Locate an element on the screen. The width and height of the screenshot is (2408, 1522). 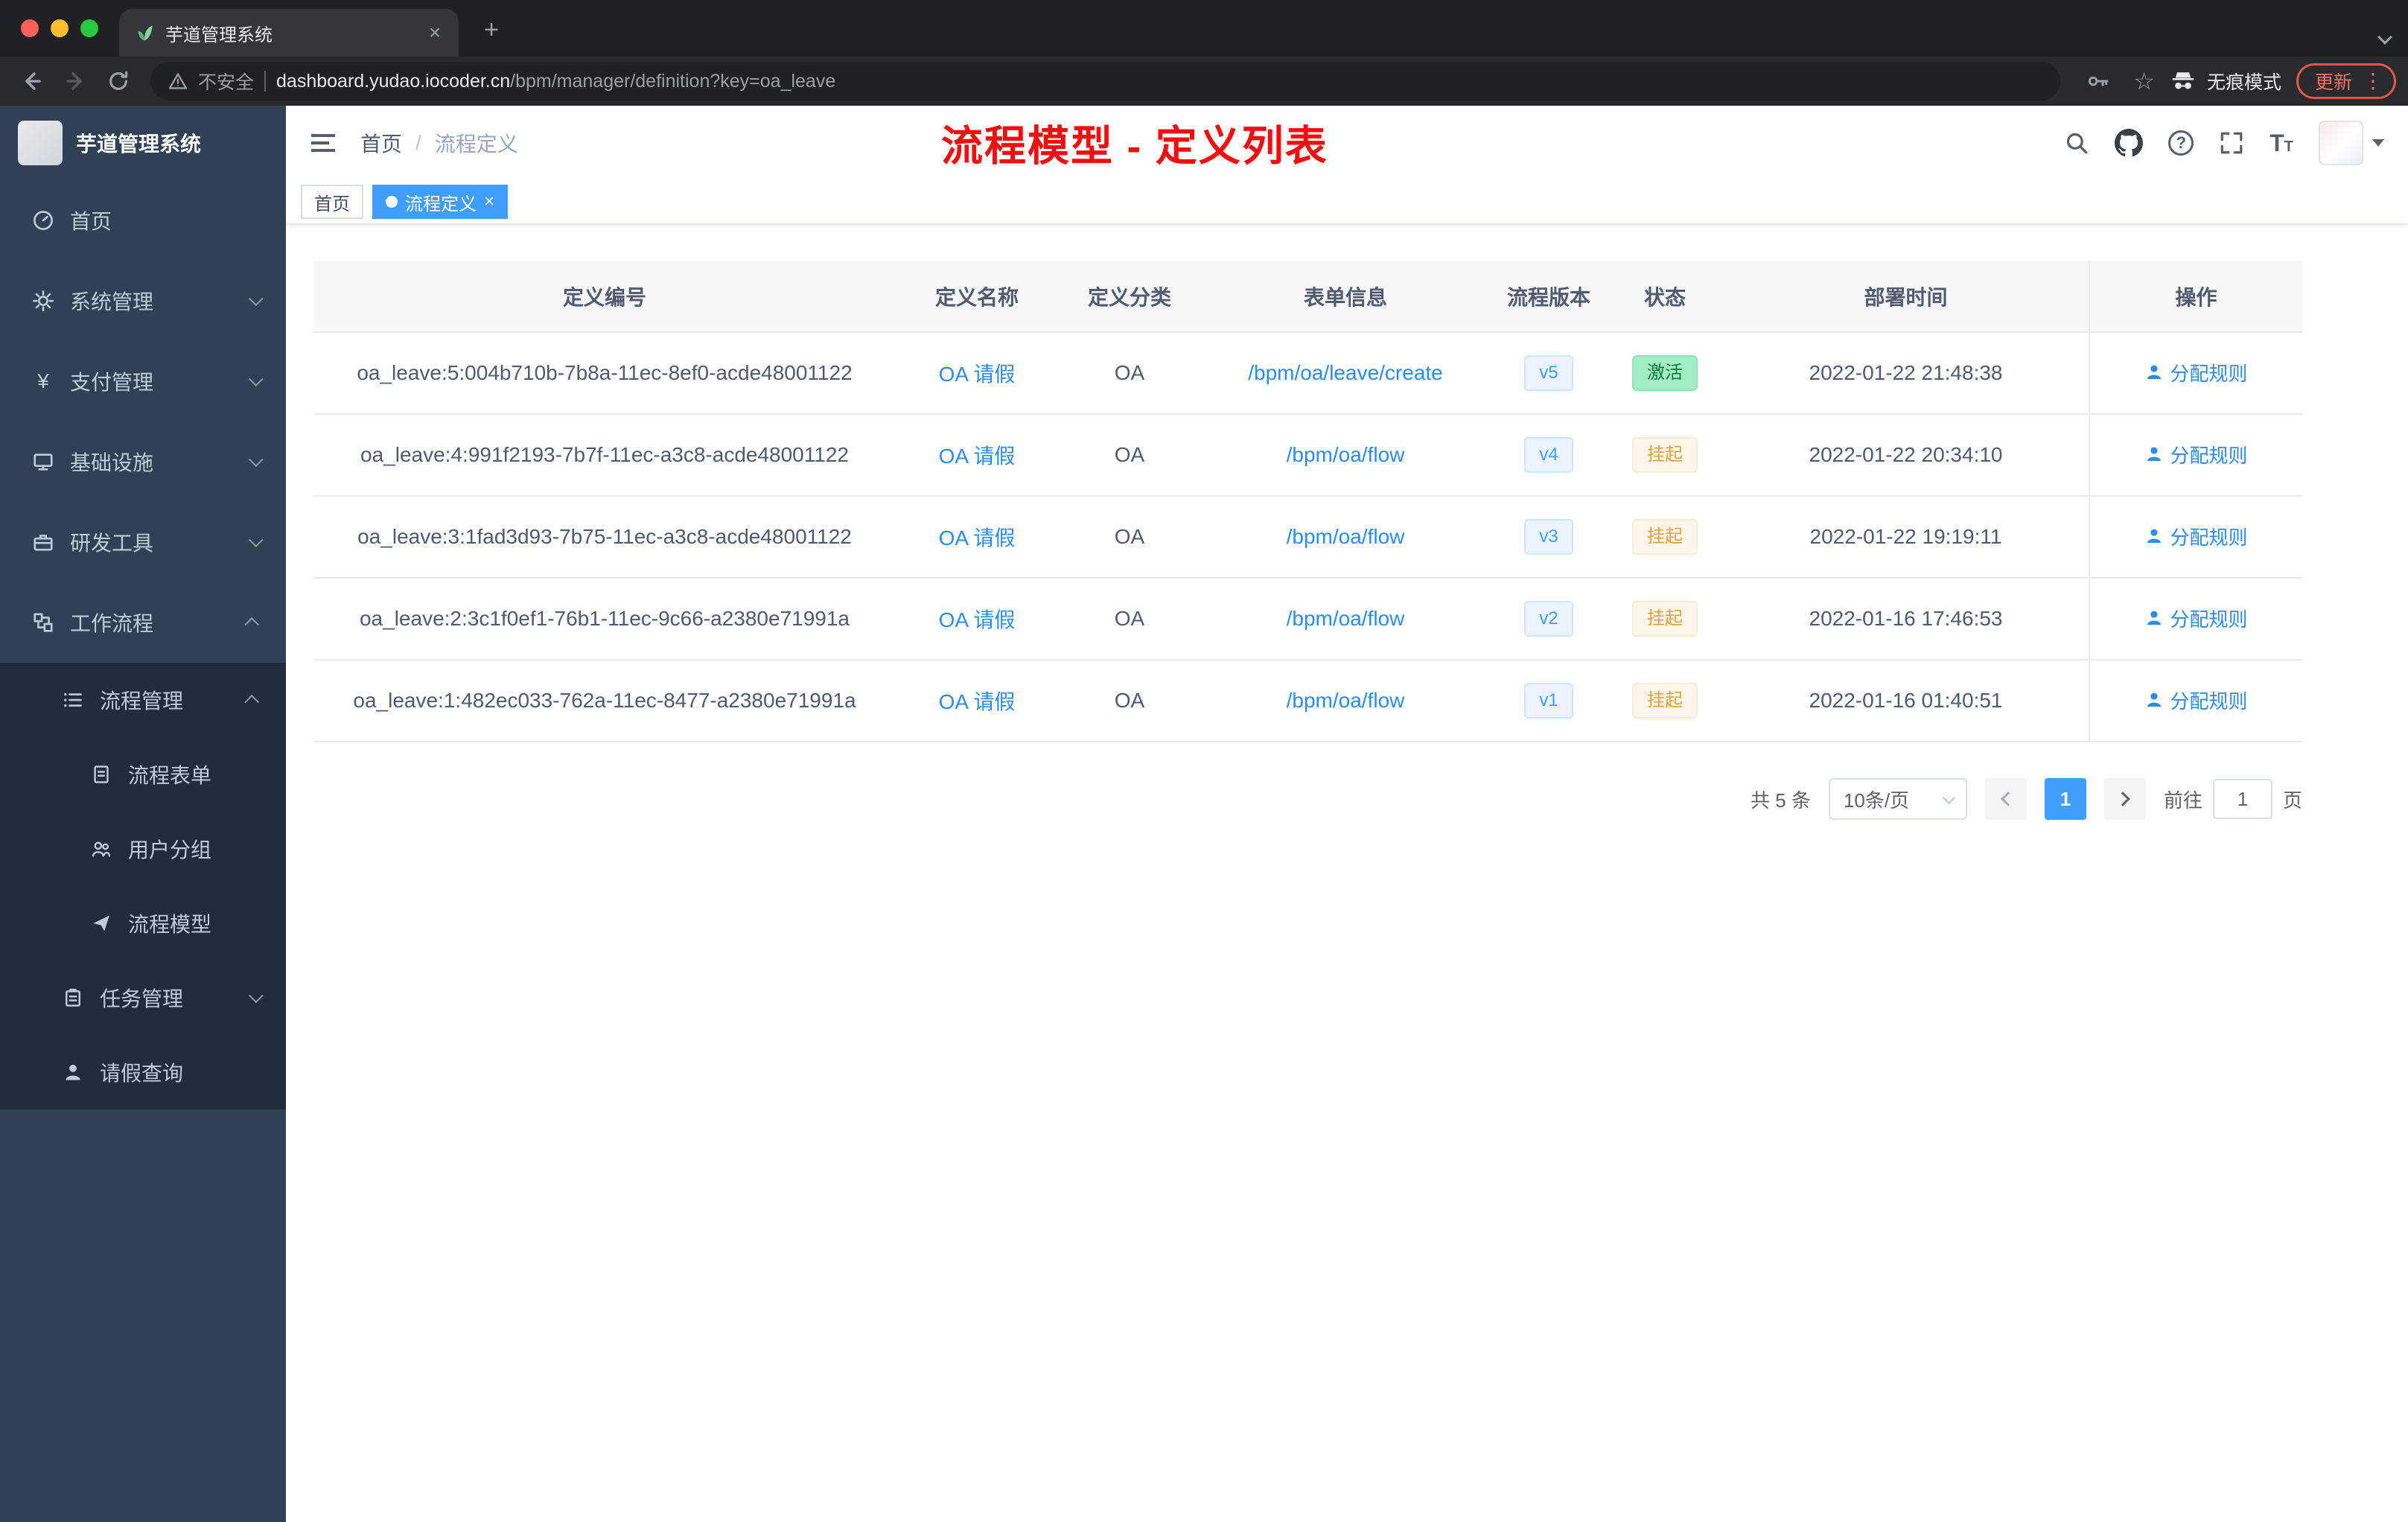
form-info-link: /bpm/oa/leave/create is located at coordinates (1345, 372).